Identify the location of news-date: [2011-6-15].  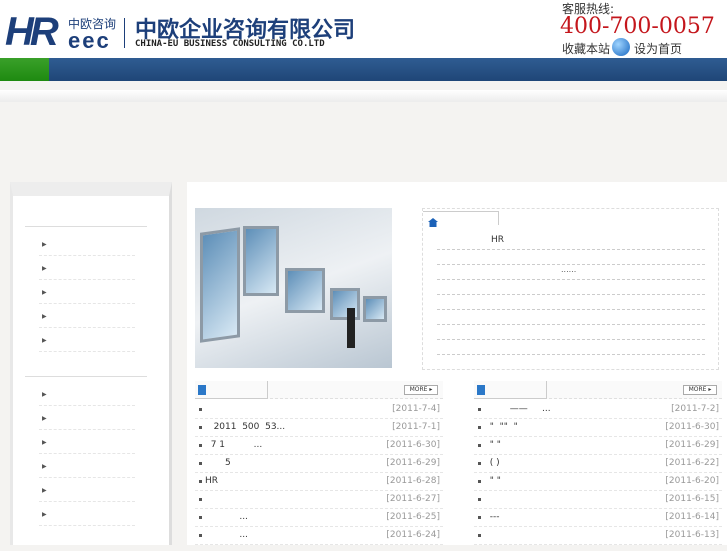
(692, 499).